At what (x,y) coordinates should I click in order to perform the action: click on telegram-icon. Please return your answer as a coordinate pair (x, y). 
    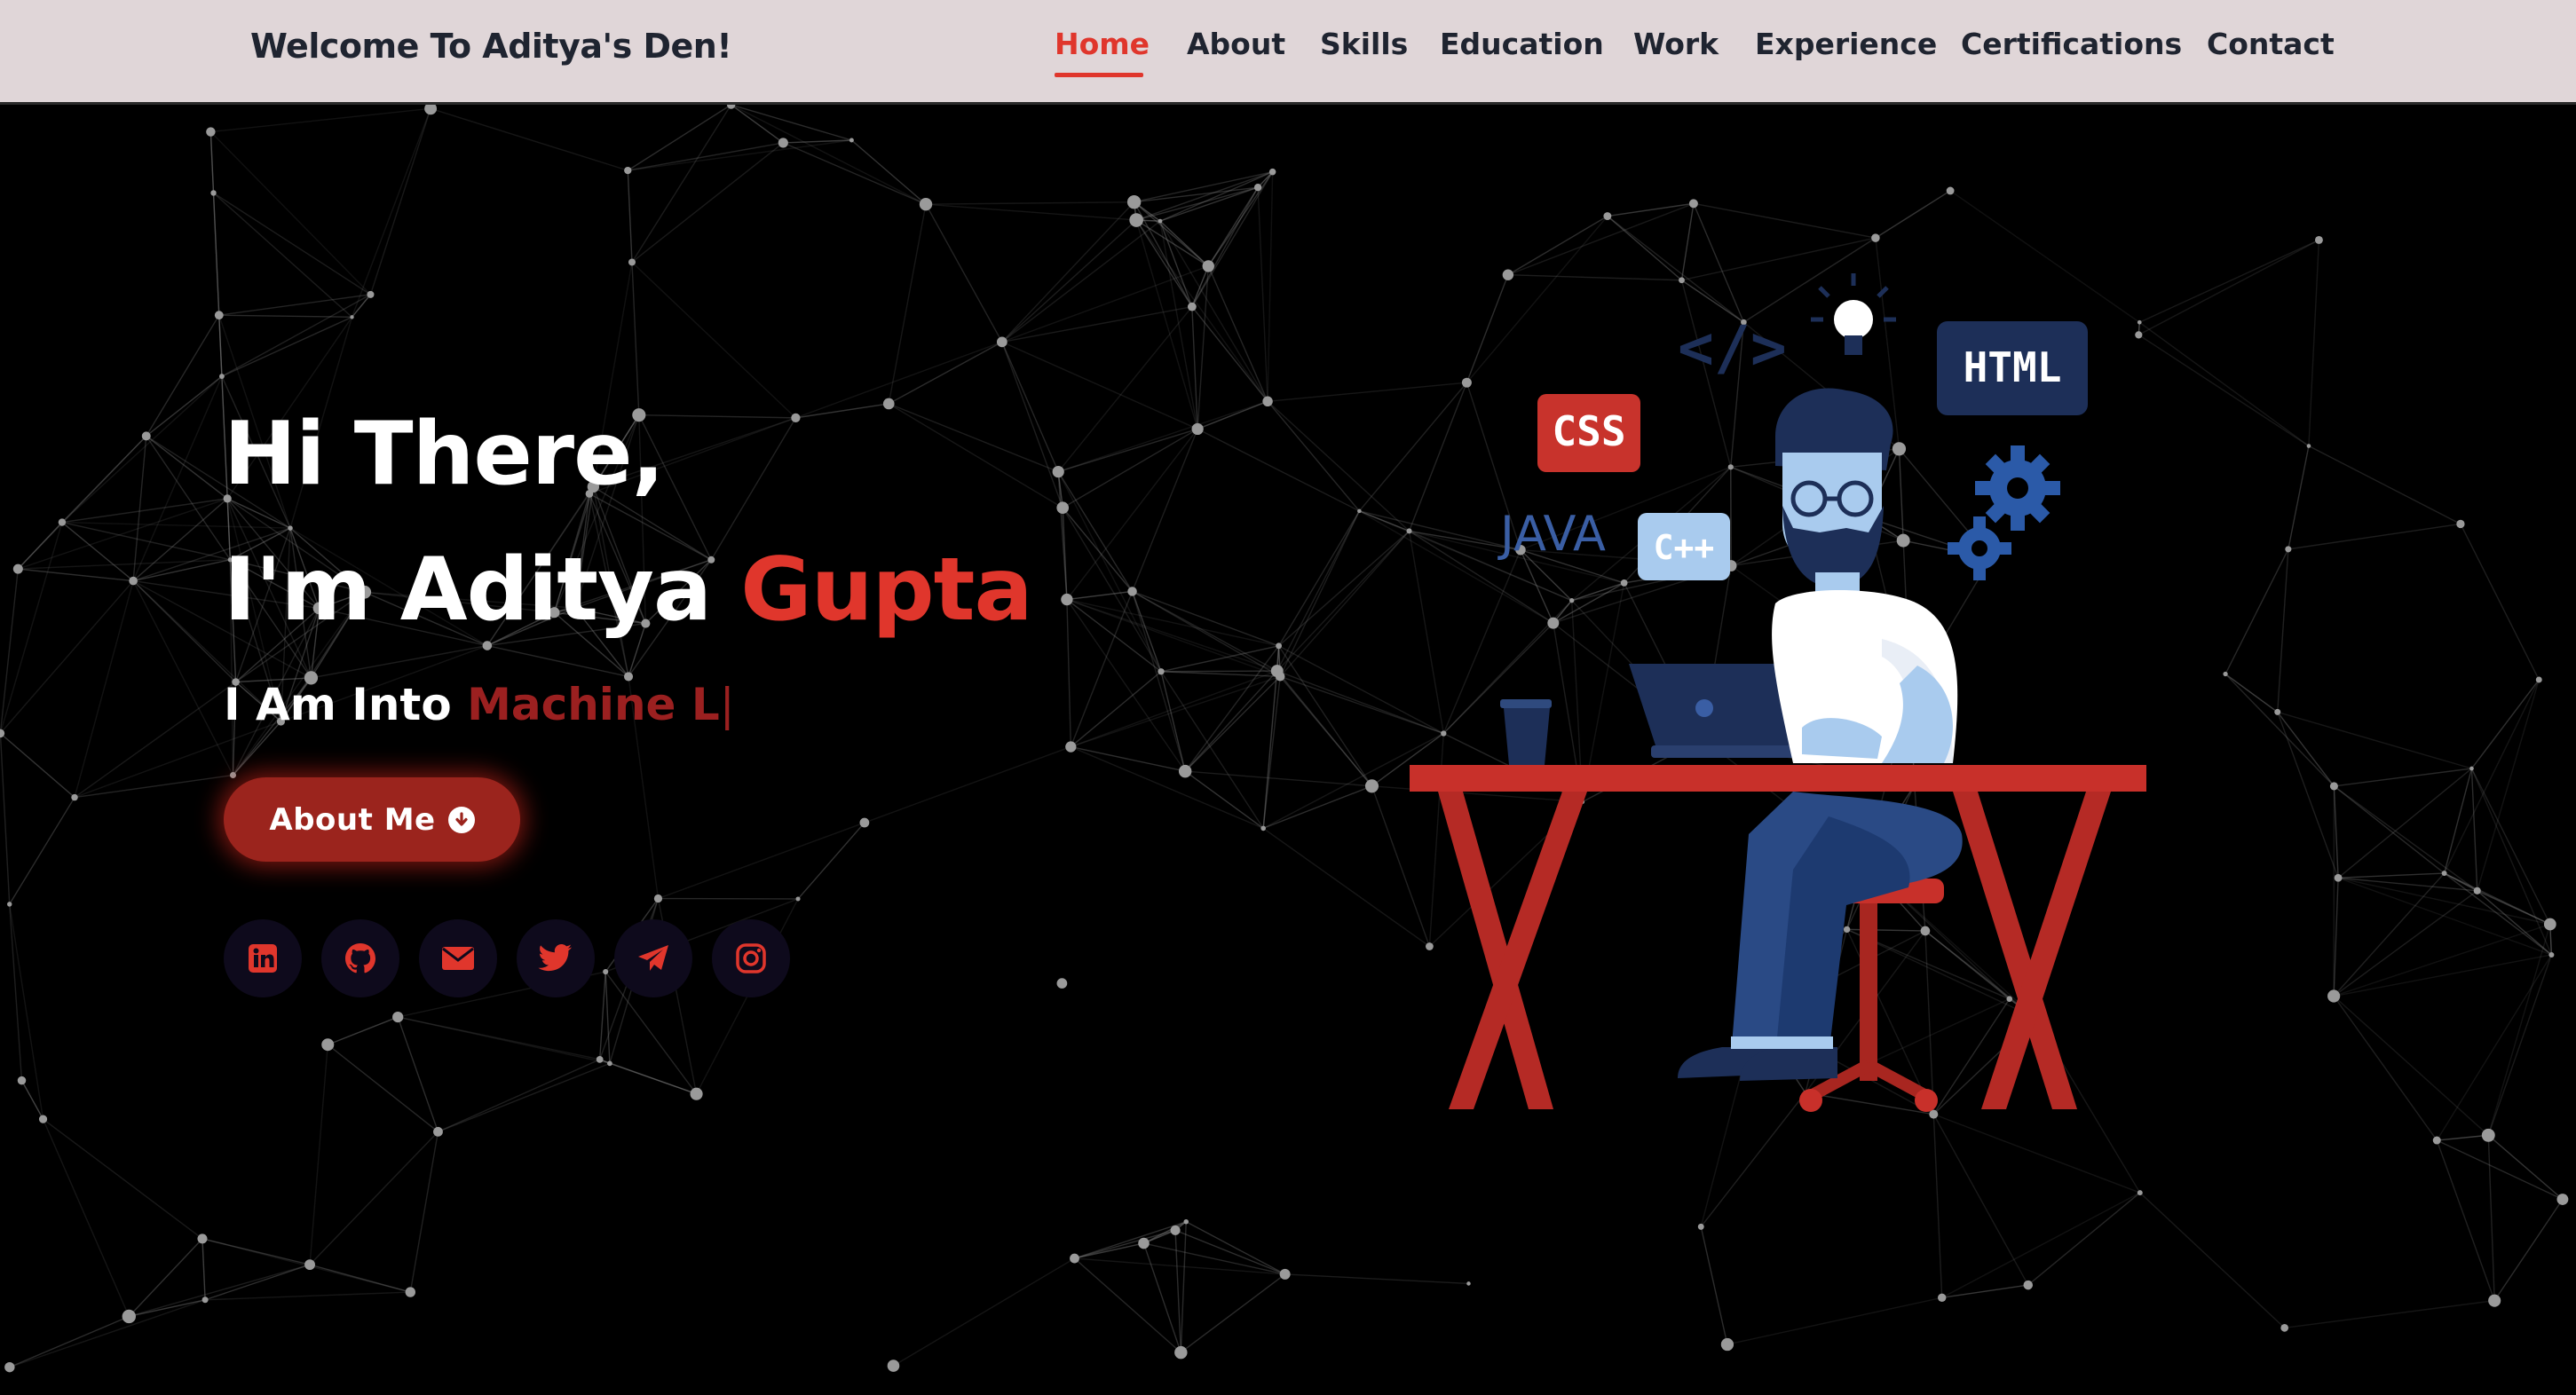
    Looking at the image, I should click on (653, 958).